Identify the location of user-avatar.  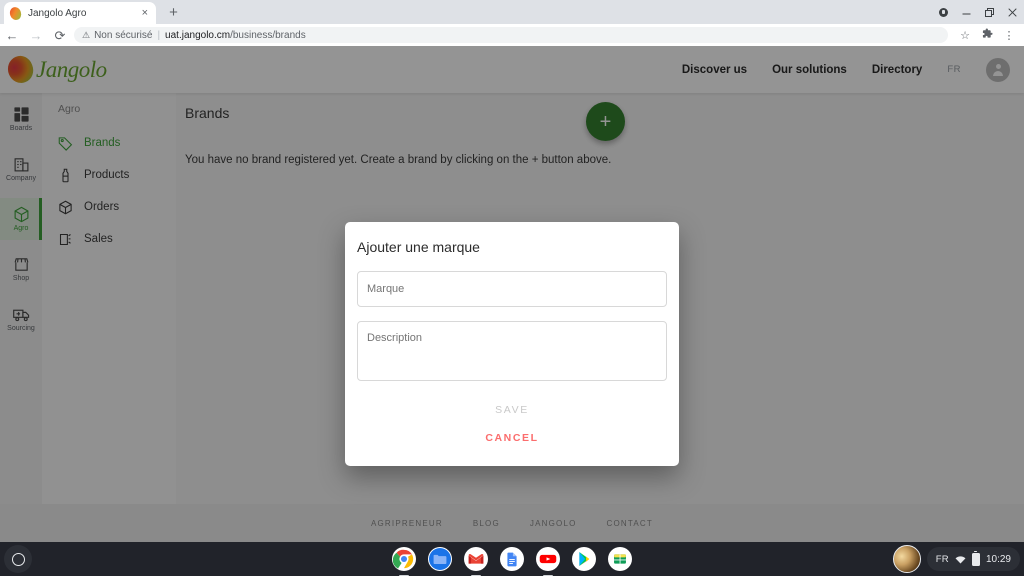
(906, 559).